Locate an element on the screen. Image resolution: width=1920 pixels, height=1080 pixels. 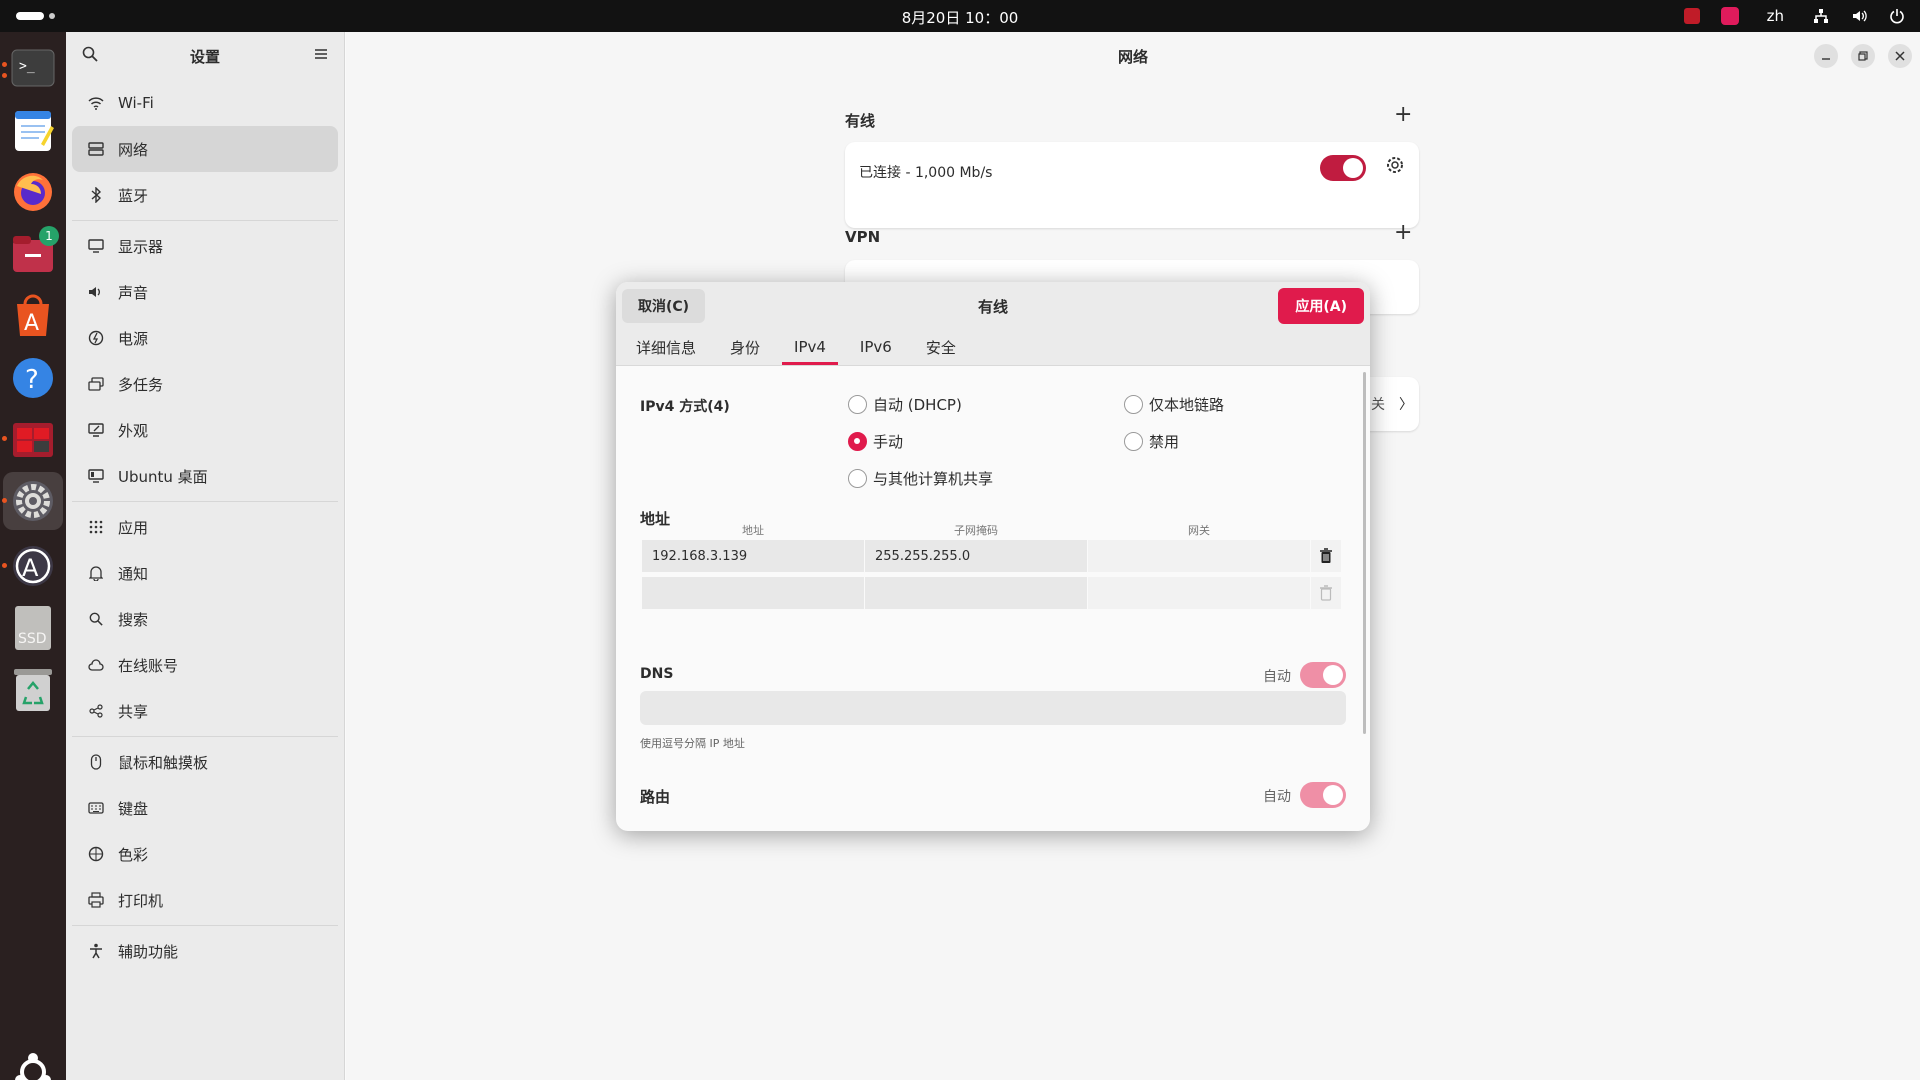
sidebar-item-color: 色彩 is located at coordinates (205, 854).